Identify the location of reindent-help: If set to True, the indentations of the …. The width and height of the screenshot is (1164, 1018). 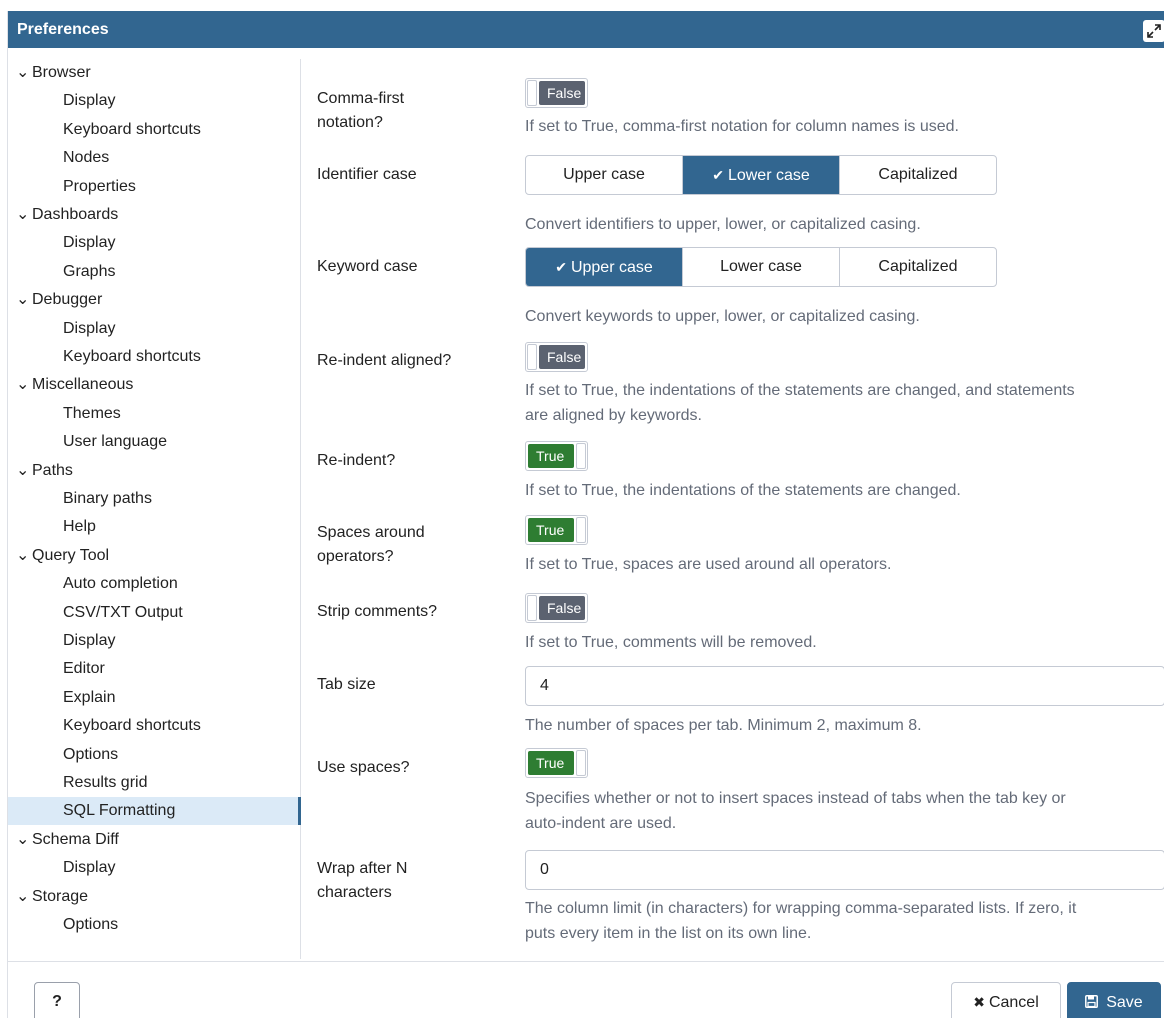
(743, 490).